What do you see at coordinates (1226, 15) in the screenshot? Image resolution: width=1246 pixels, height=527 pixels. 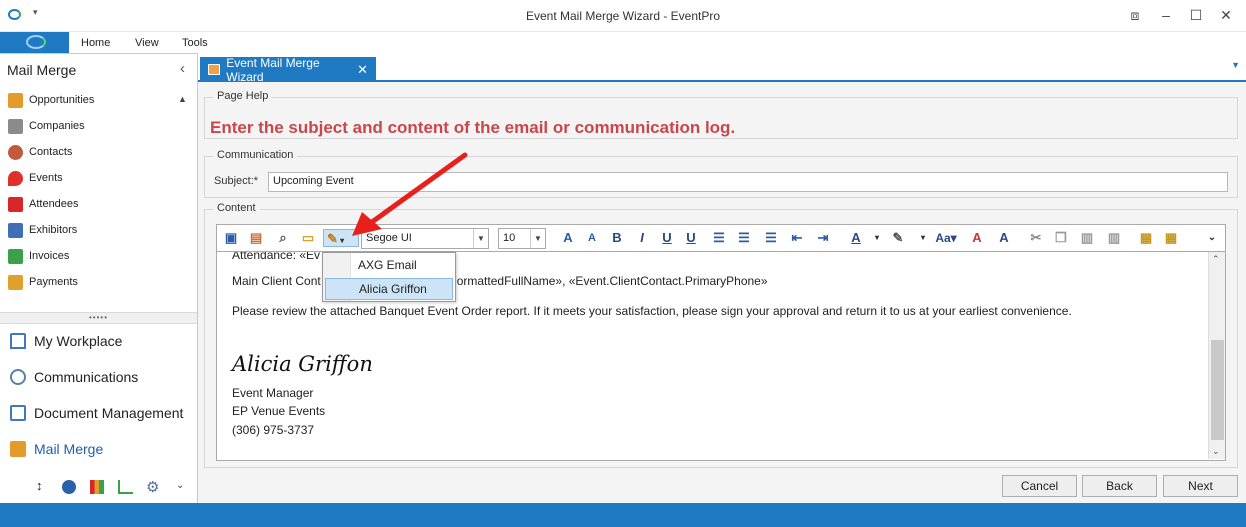 I see `close-button: ✕` at bounding box center [1226, 15].